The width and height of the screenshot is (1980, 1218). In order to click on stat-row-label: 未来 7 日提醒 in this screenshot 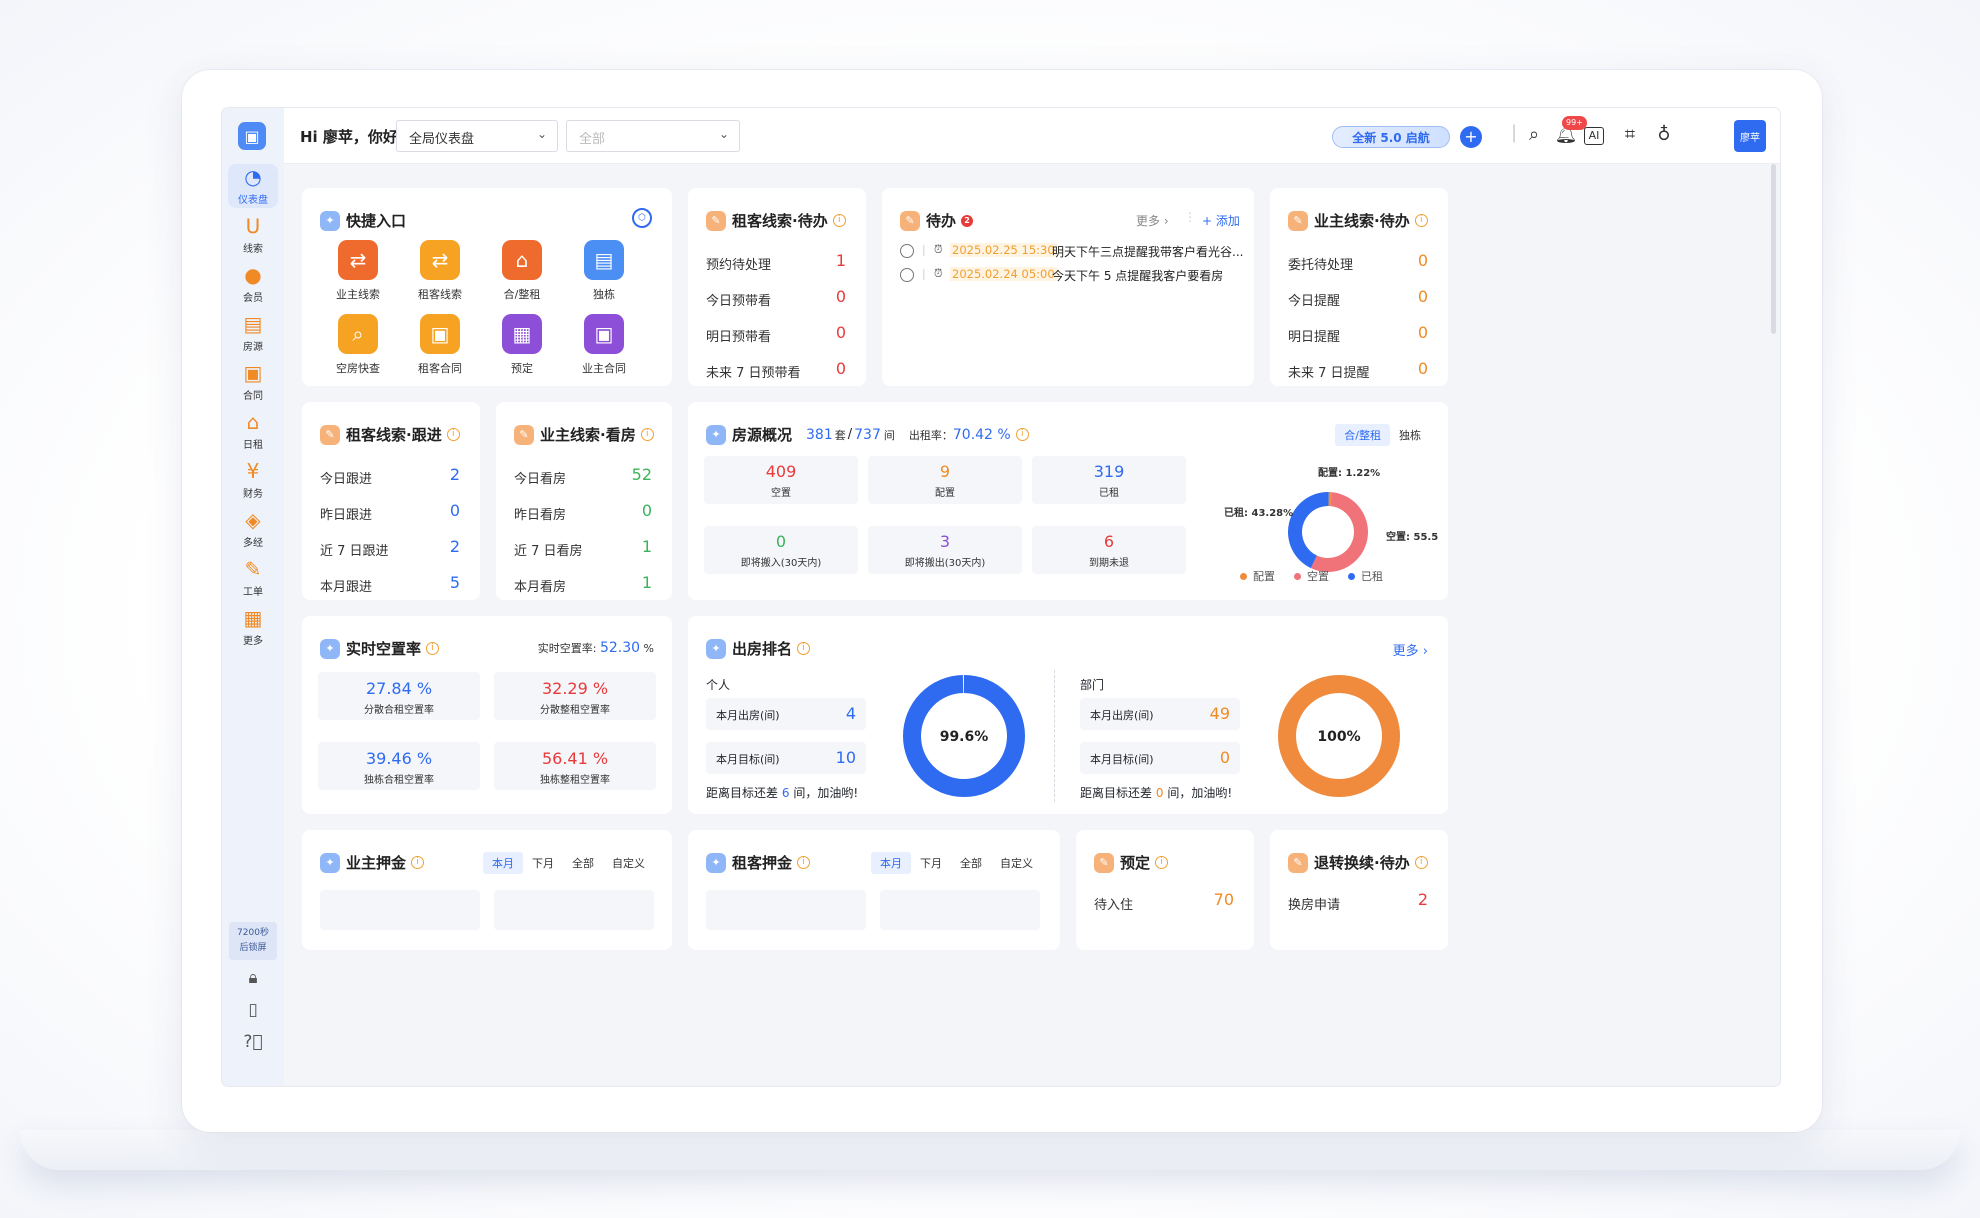, I will do `click(1329, 371)`.